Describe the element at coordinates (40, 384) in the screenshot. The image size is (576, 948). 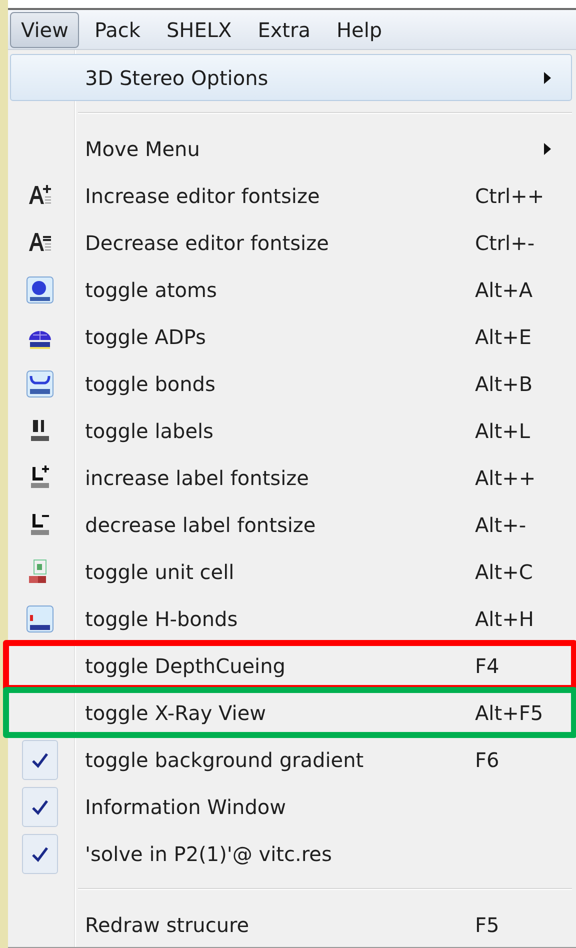
I see `bond-icon` at that location.